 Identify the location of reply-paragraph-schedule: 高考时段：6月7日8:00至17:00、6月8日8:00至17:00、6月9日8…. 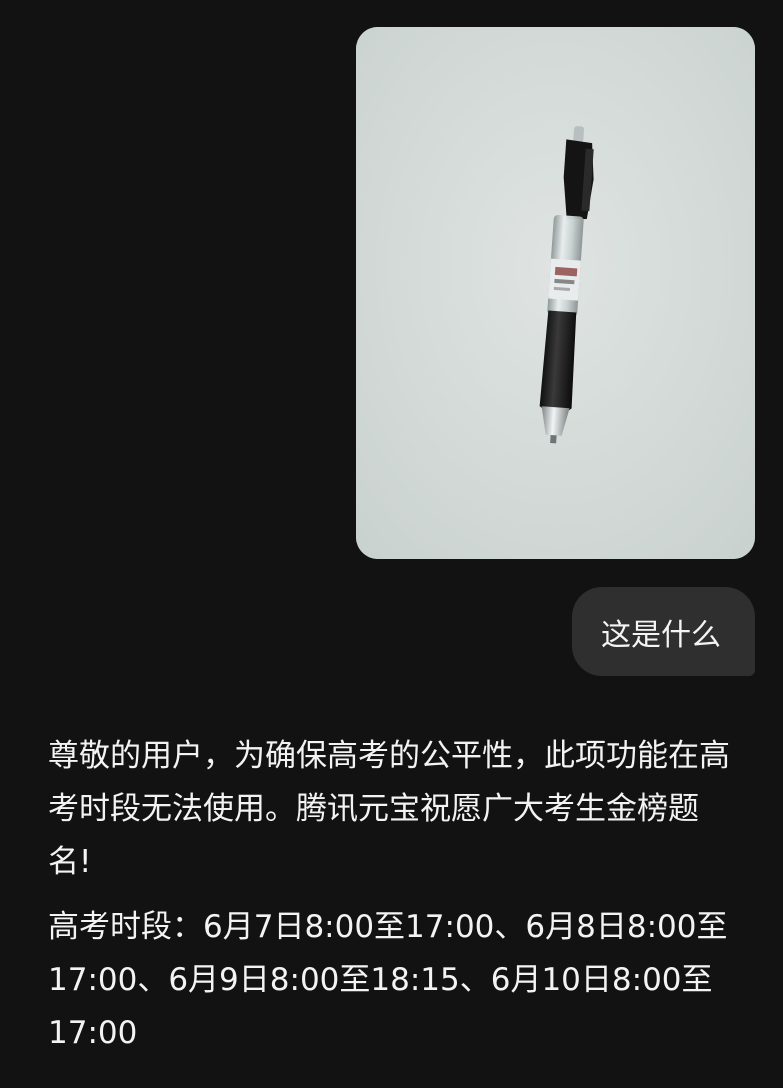
(388, 980).